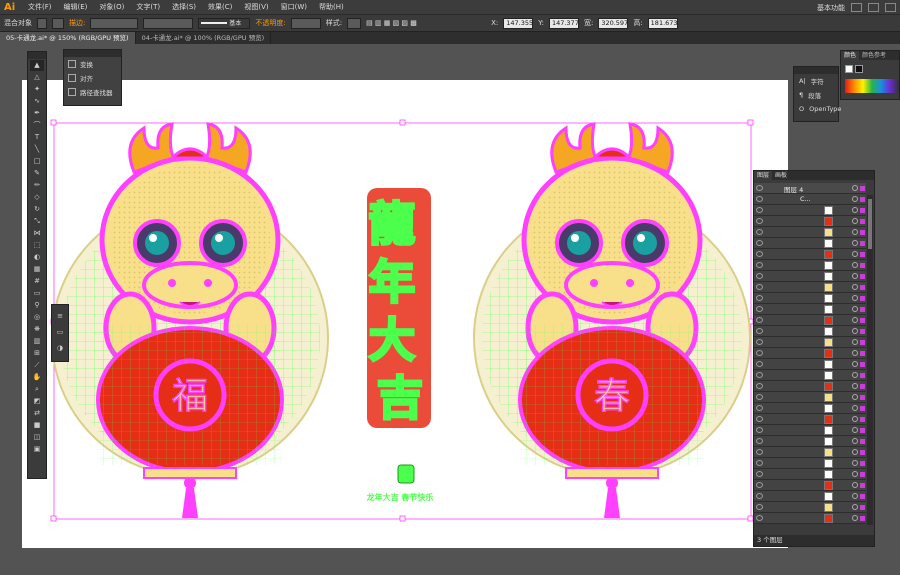 The height and width of the screenshot is (575, 900). What do you see at coordinates (37, 137) in the screenshot?
I see `type-tool-icon: T` at bounding box center [37, 137].